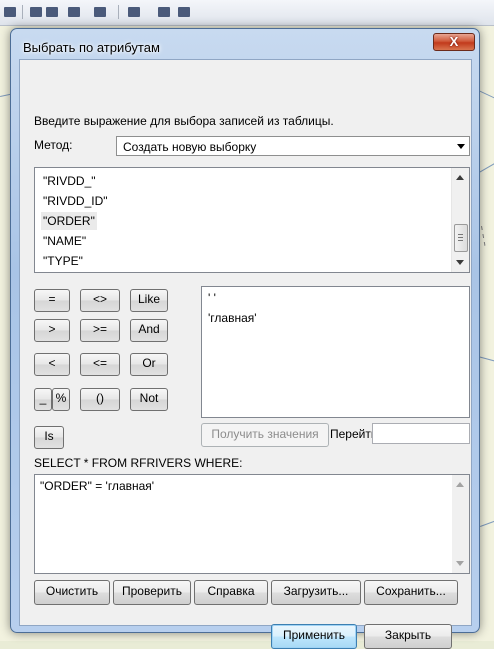  I want to click on operator-greater-equal-button: >=, so click(100, 330).